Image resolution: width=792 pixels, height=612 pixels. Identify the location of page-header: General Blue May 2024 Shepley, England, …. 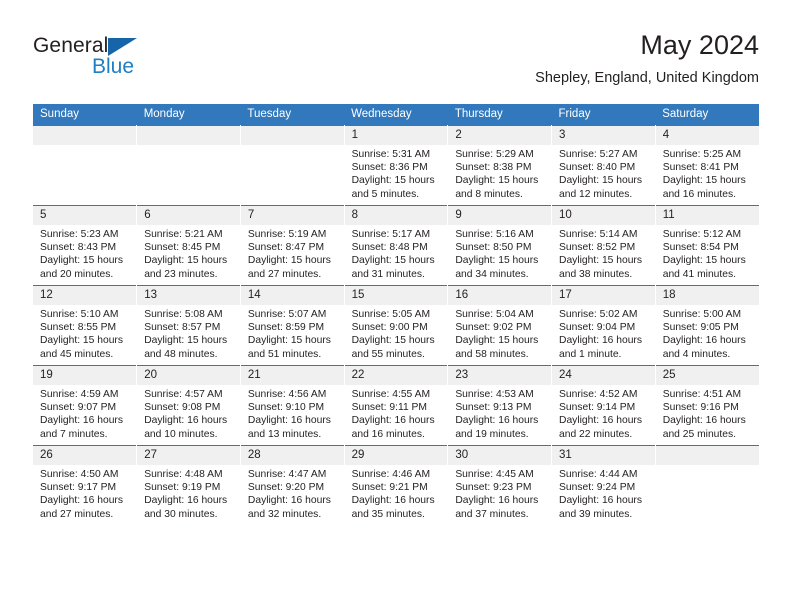
(396, 62).